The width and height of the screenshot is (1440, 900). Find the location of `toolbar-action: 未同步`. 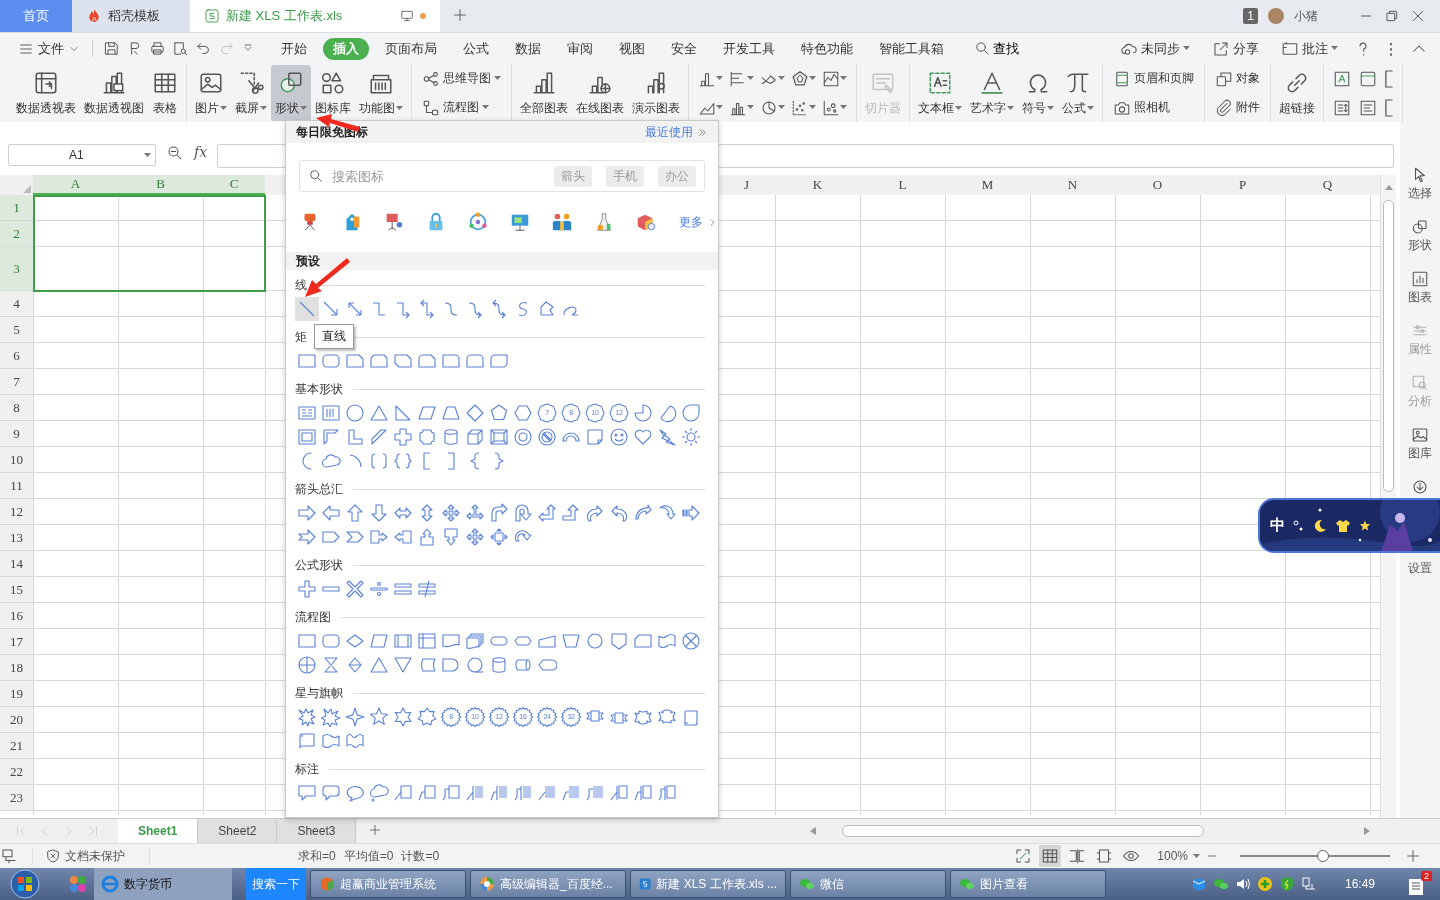

toolbar-action: 未同步 is located at coordinates (1155, 48).